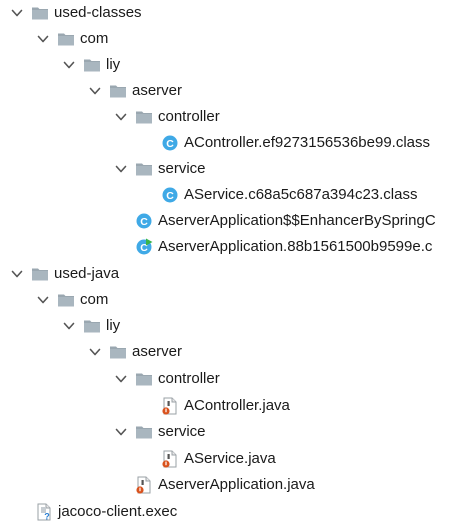  I want to click on tree-file-acontroller-java: AController.java, so click(225, 406).